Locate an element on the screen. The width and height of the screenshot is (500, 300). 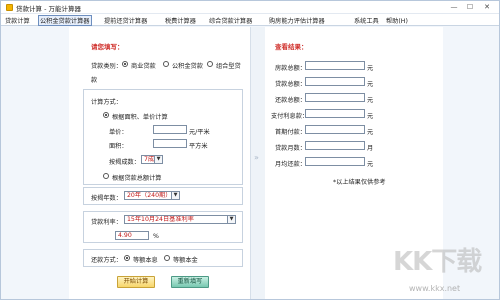
menu-combined-loan-calc: 综合贷款计算器 is located at coordinates (230, 20).